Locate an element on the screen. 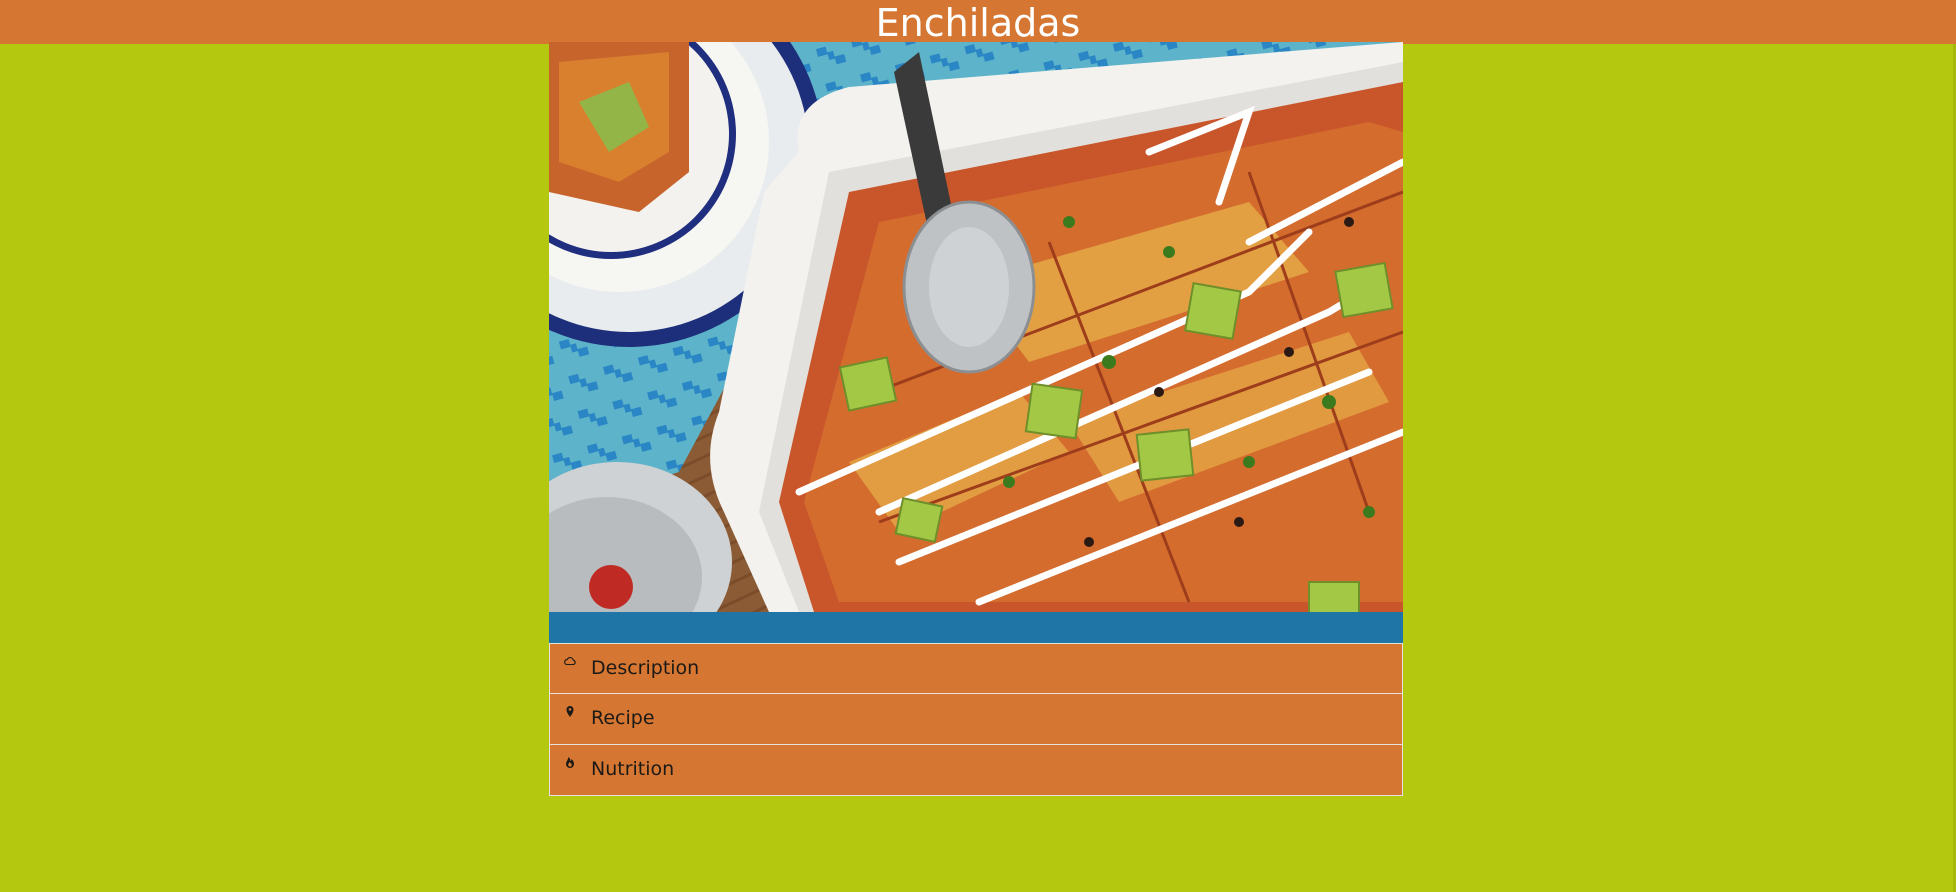 The height and width of the screenshot is (892, 1956). menu-item-label: Recipe is located at coordinates (623, 718).